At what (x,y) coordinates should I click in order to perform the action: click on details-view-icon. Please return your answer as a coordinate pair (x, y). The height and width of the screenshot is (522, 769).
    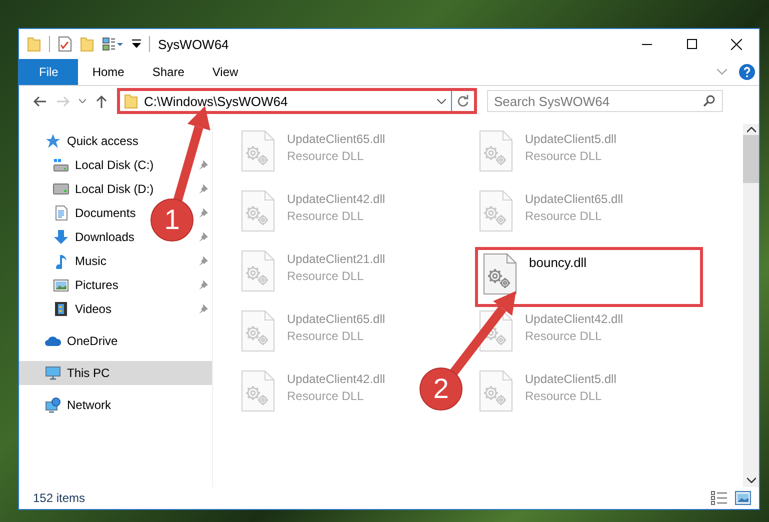
    Looking at the image, I should click on (719, 498).